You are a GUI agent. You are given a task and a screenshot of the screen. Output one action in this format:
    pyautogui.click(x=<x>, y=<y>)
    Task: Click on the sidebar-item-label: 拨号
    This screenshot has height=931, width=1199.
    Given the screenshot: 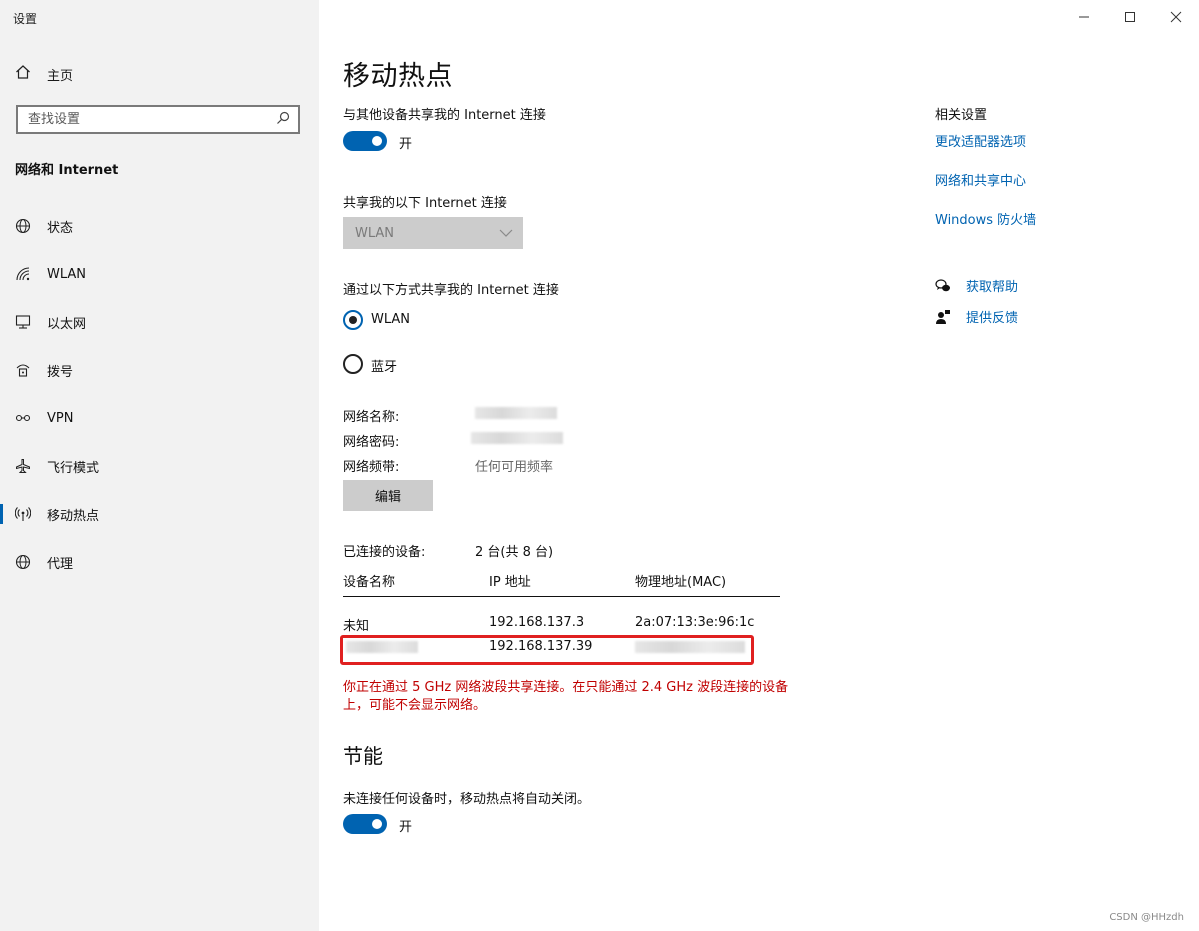 What is the action you would take?
    pyautogui.click(x=60, y=372)
    